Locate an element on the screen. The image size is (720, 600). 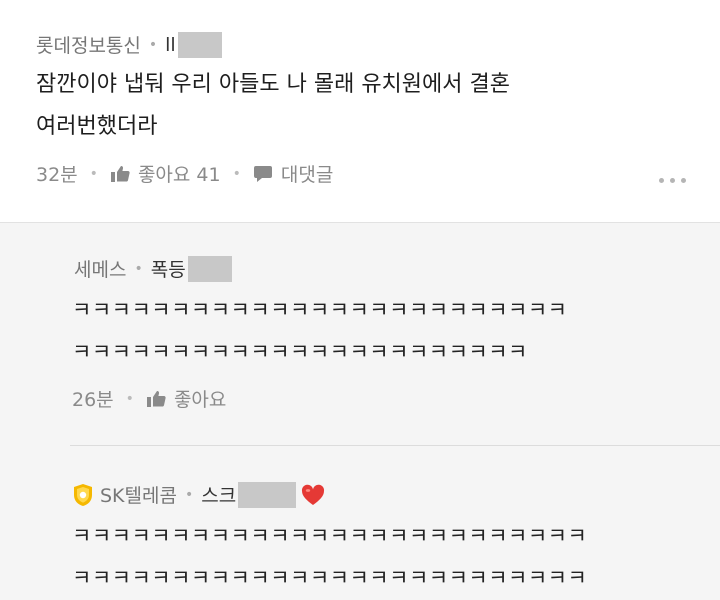
reply-divider is located at coordinates (395, 445).